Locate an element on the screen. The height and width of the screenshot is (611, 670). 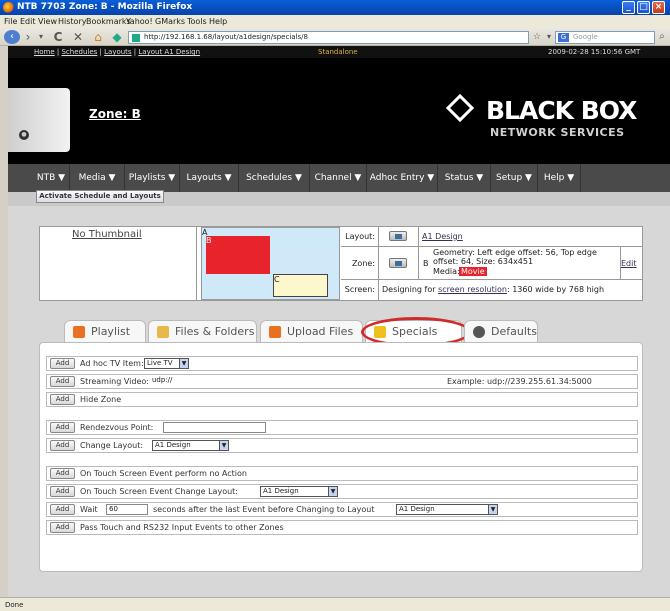
tab-upload-files: Upload Files is located at coordinates (311, 331).